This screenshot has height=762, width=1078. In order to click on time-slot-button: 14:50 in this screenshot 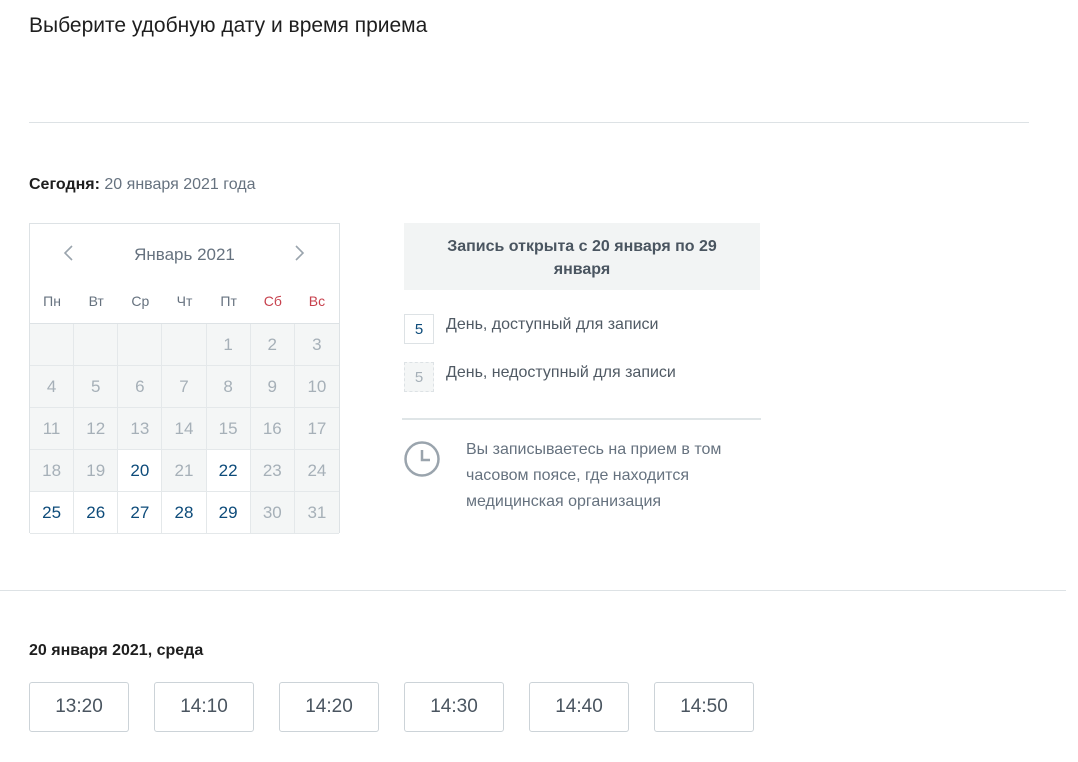, I will do `click(704, 707)`.